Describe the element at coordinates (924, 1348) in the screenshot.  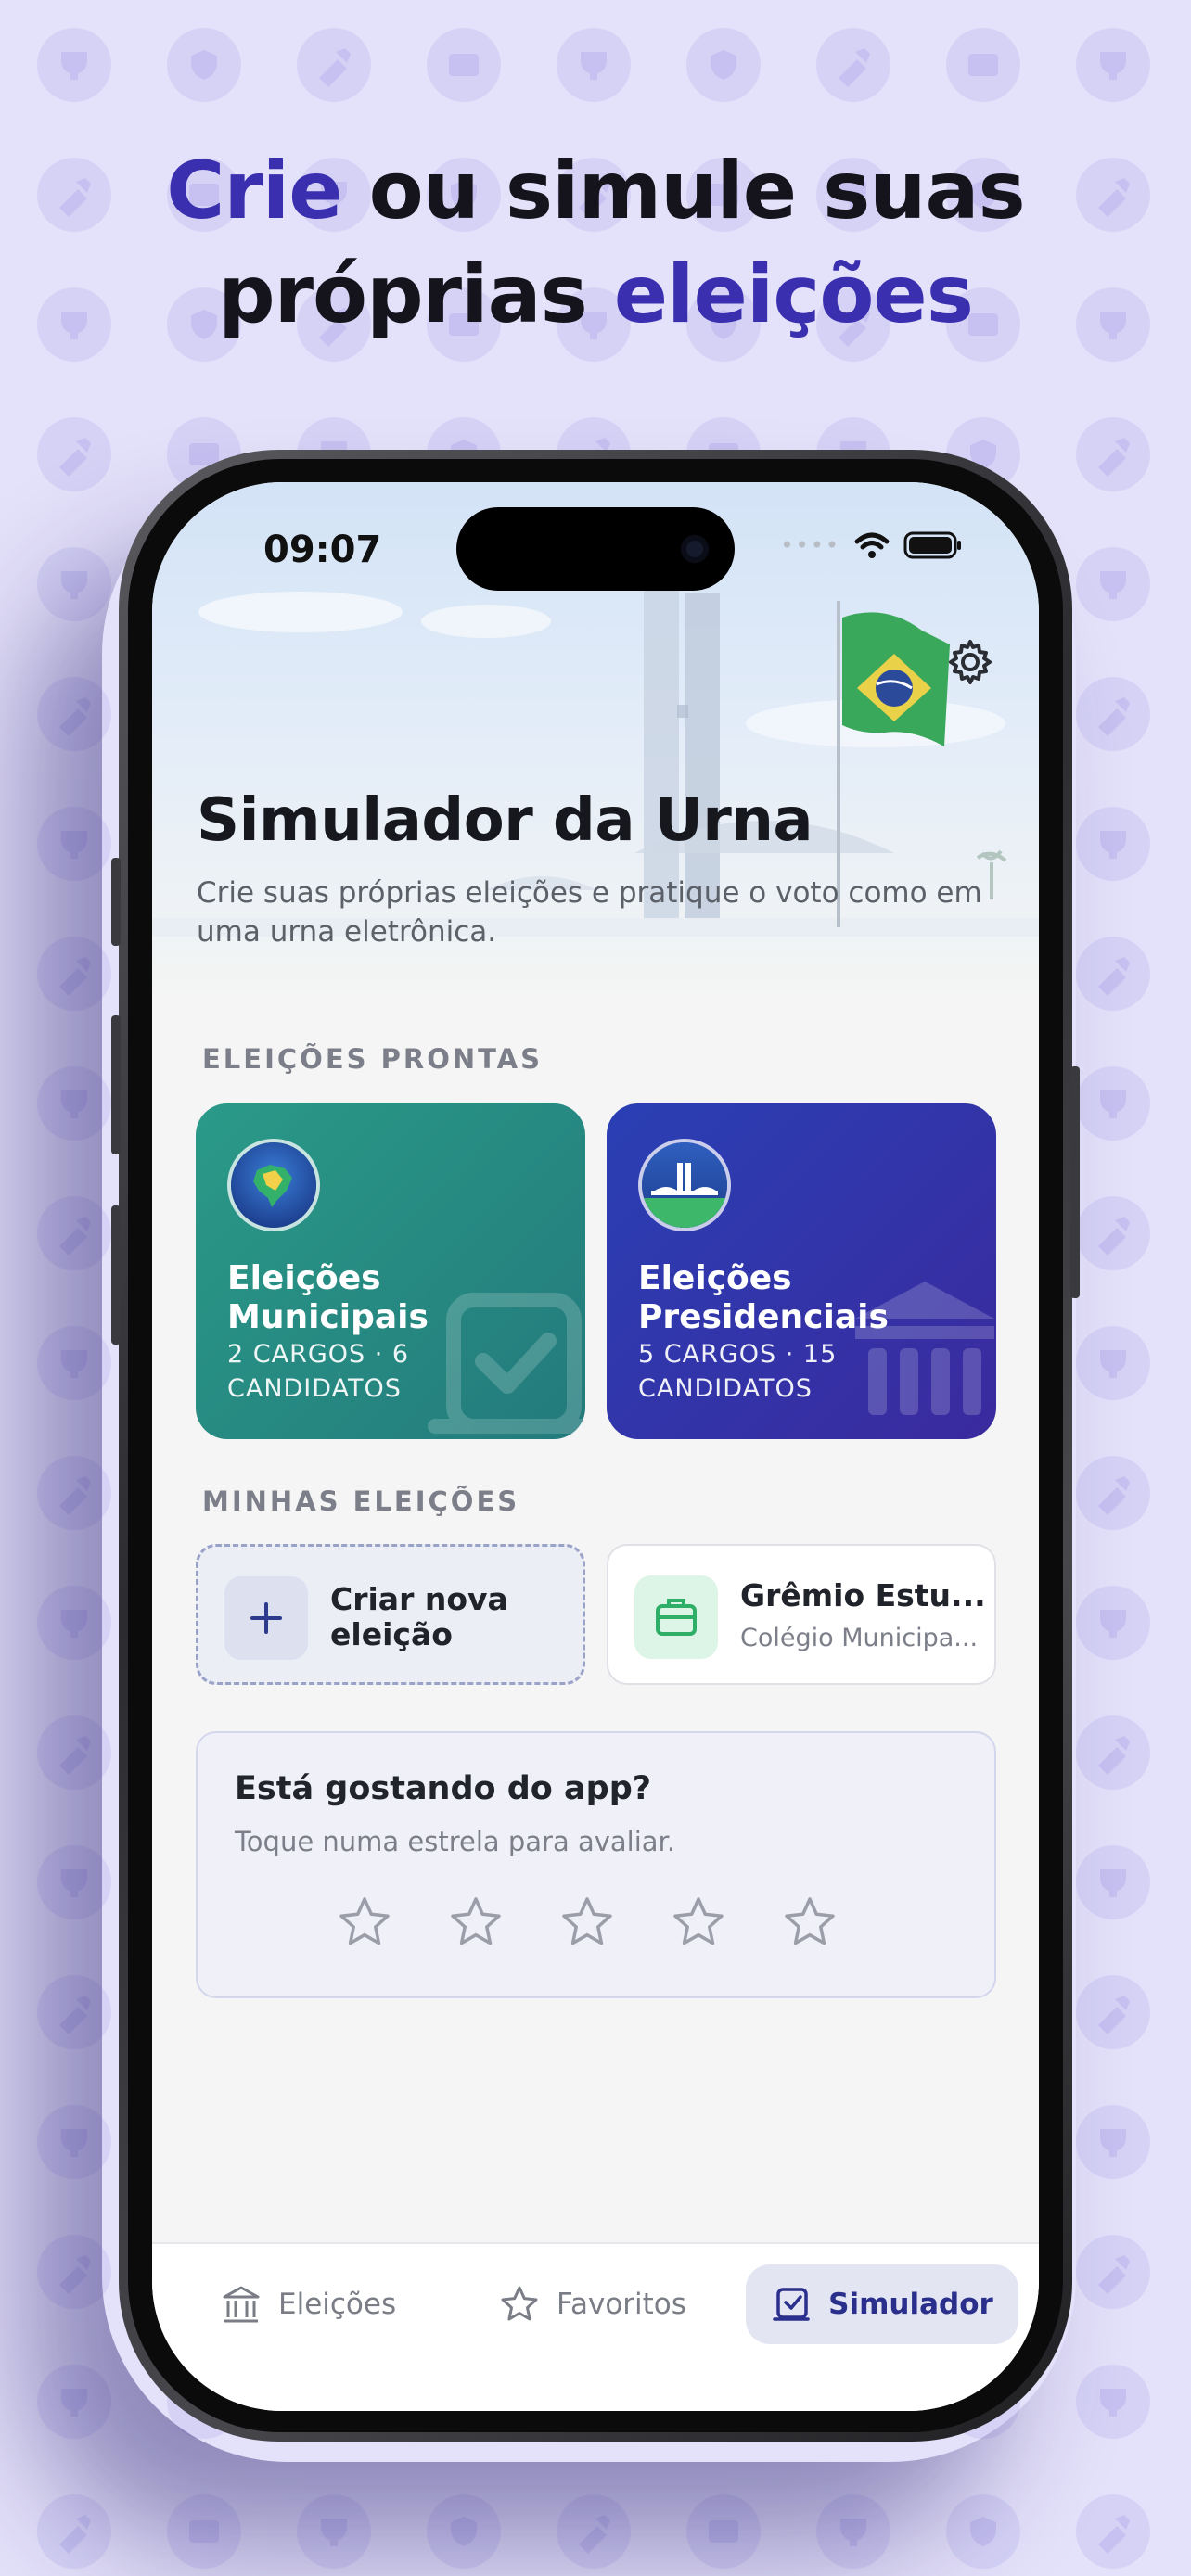
I see `institution-watermark-icon` at that location.